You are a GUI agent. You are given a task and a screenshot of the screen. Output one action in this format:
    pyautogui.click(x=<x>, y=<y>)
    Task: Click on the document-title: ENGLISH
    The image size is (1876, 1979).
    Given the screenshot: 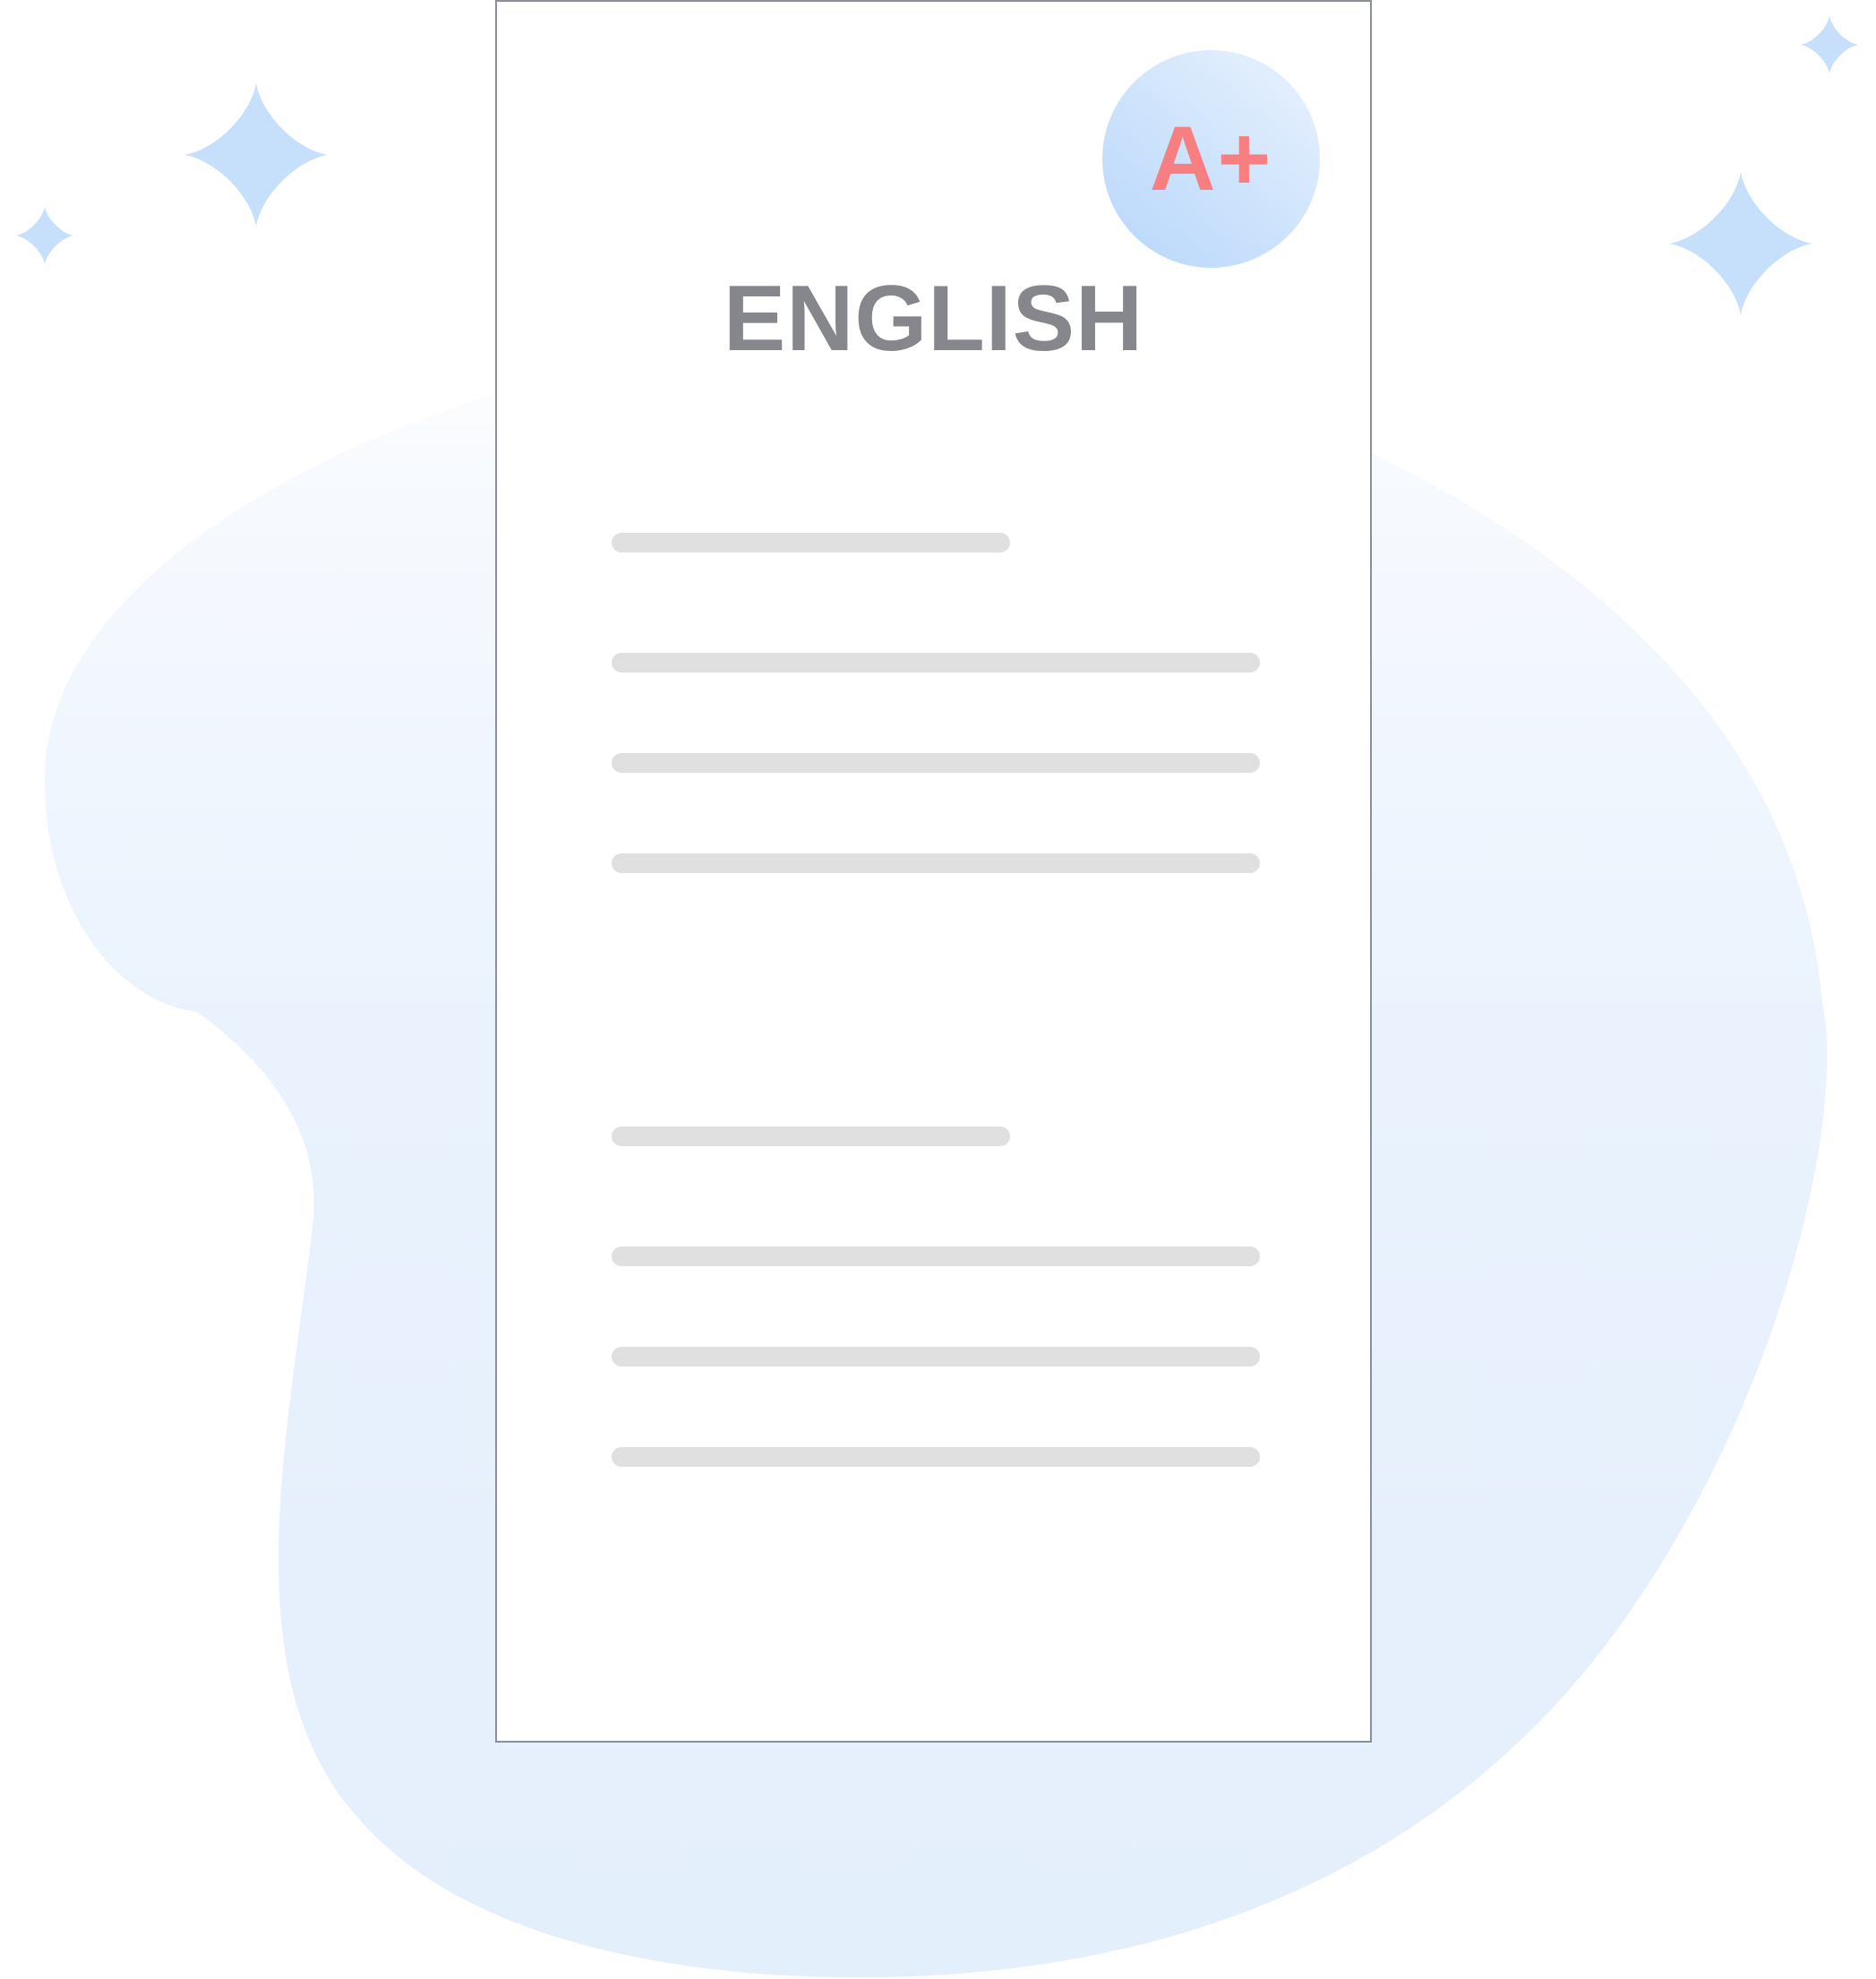 What is the action you would take?
    pyautogui.click(x=933, y=319)
    